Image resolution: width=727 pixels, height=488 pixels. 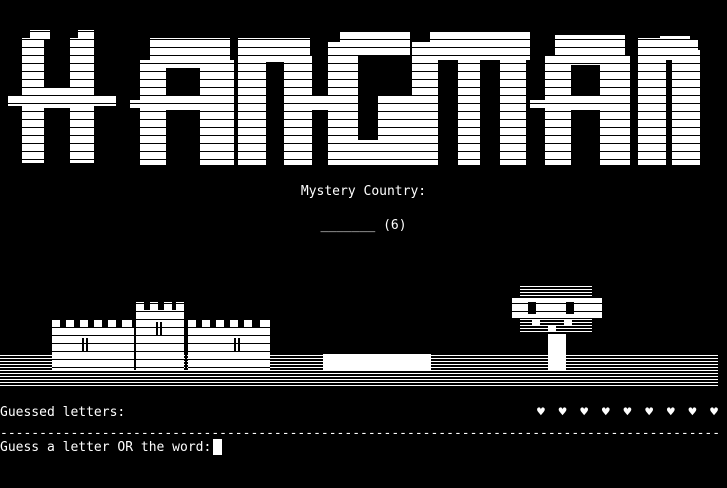 I want to click on title-letter-h, so click(x=62, y=96).